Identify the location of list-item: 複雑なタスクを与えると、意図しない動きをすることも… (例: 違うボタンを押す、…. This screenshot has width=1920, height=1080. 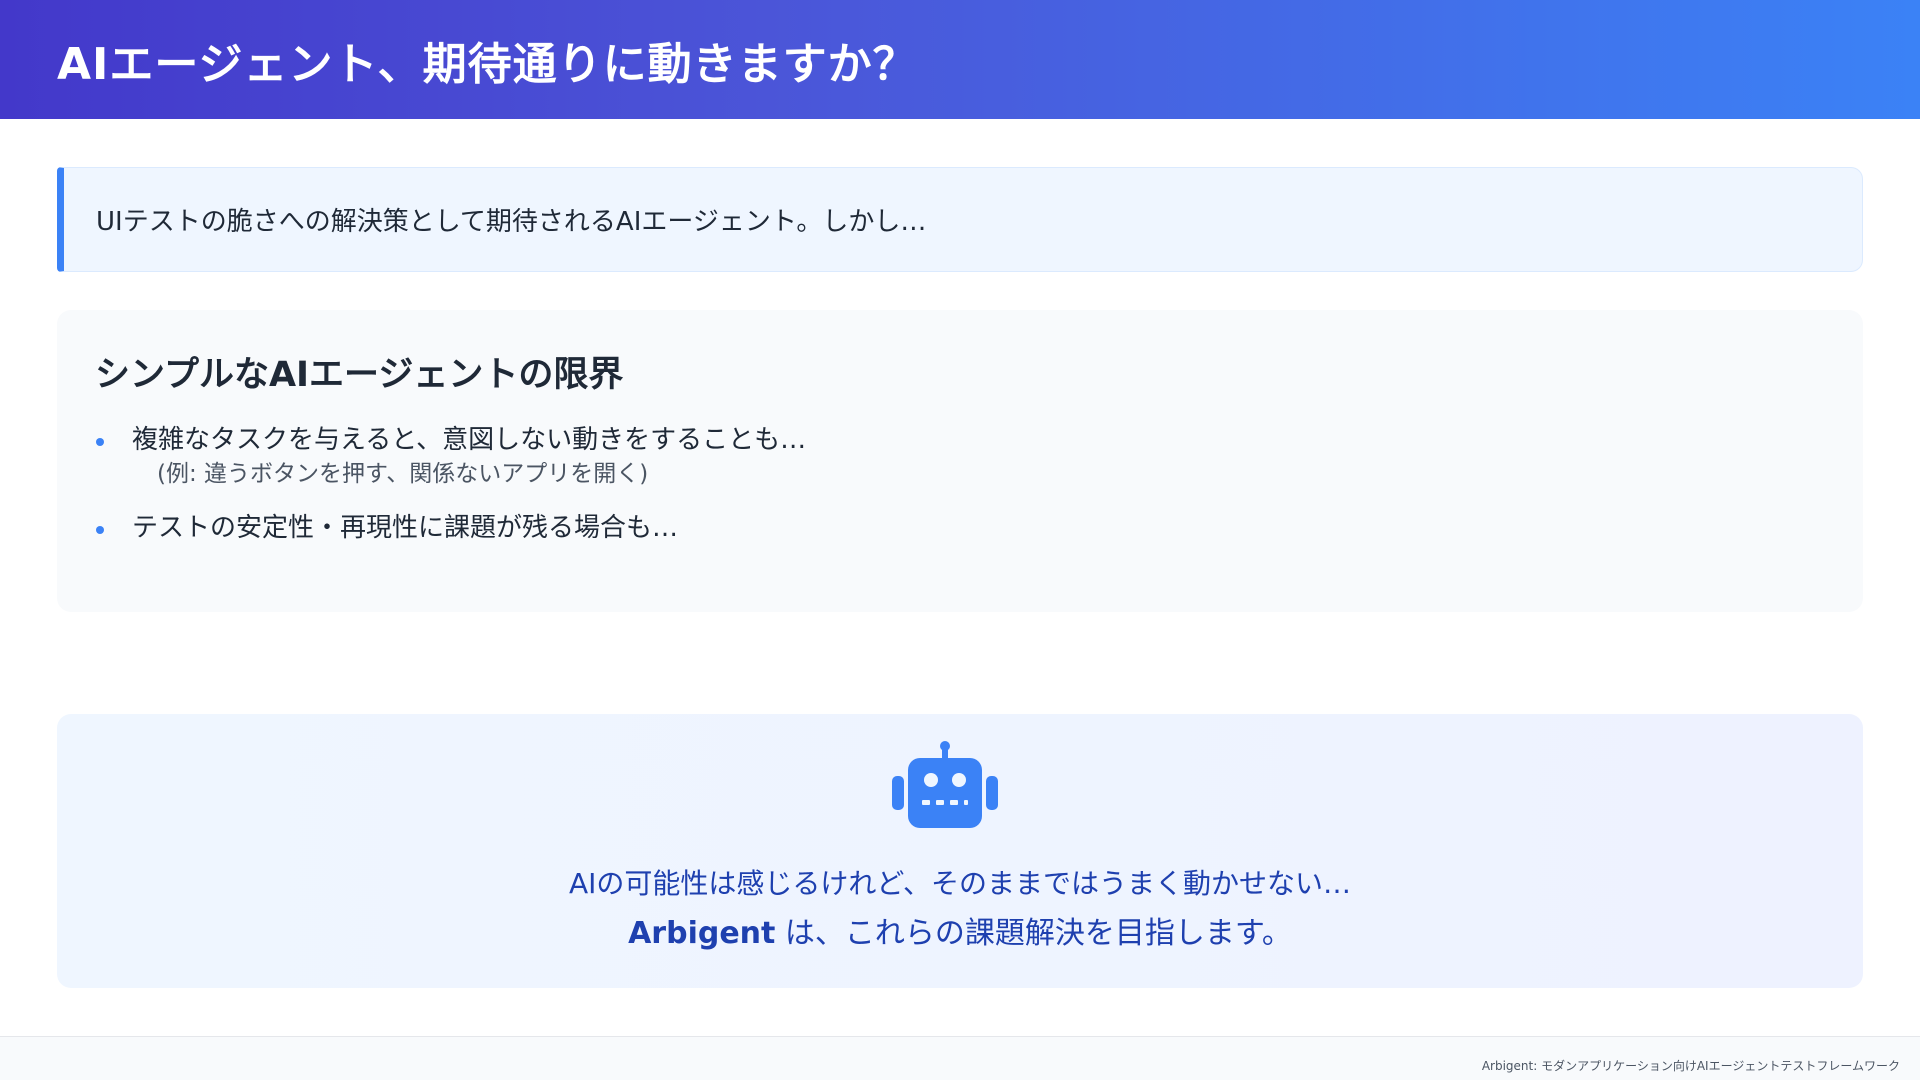
(979, 455).